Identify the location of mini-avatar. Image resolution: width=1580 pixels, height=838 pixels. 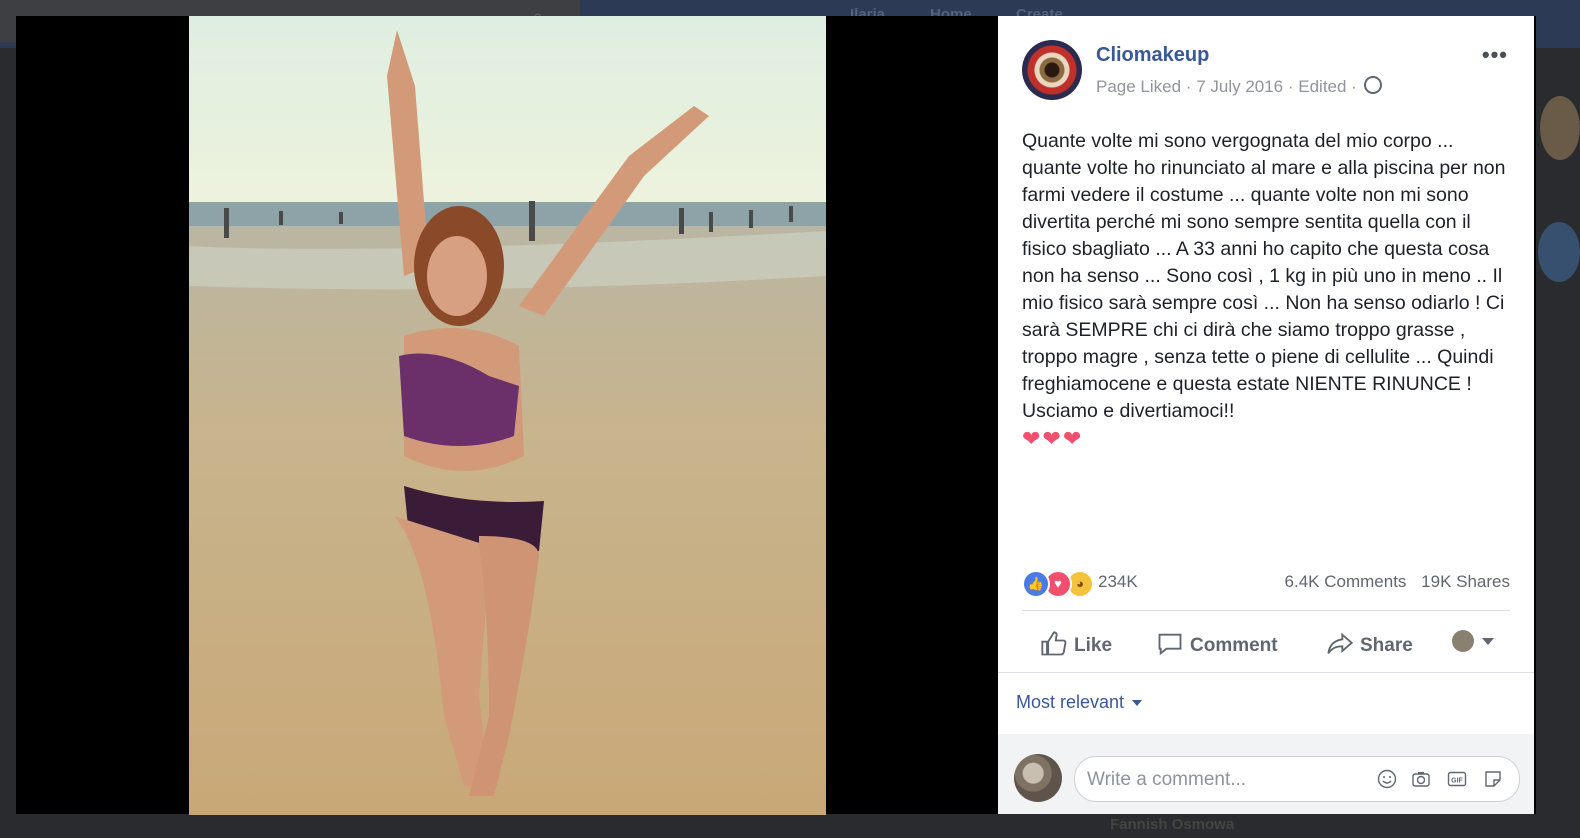
(1463, 641).